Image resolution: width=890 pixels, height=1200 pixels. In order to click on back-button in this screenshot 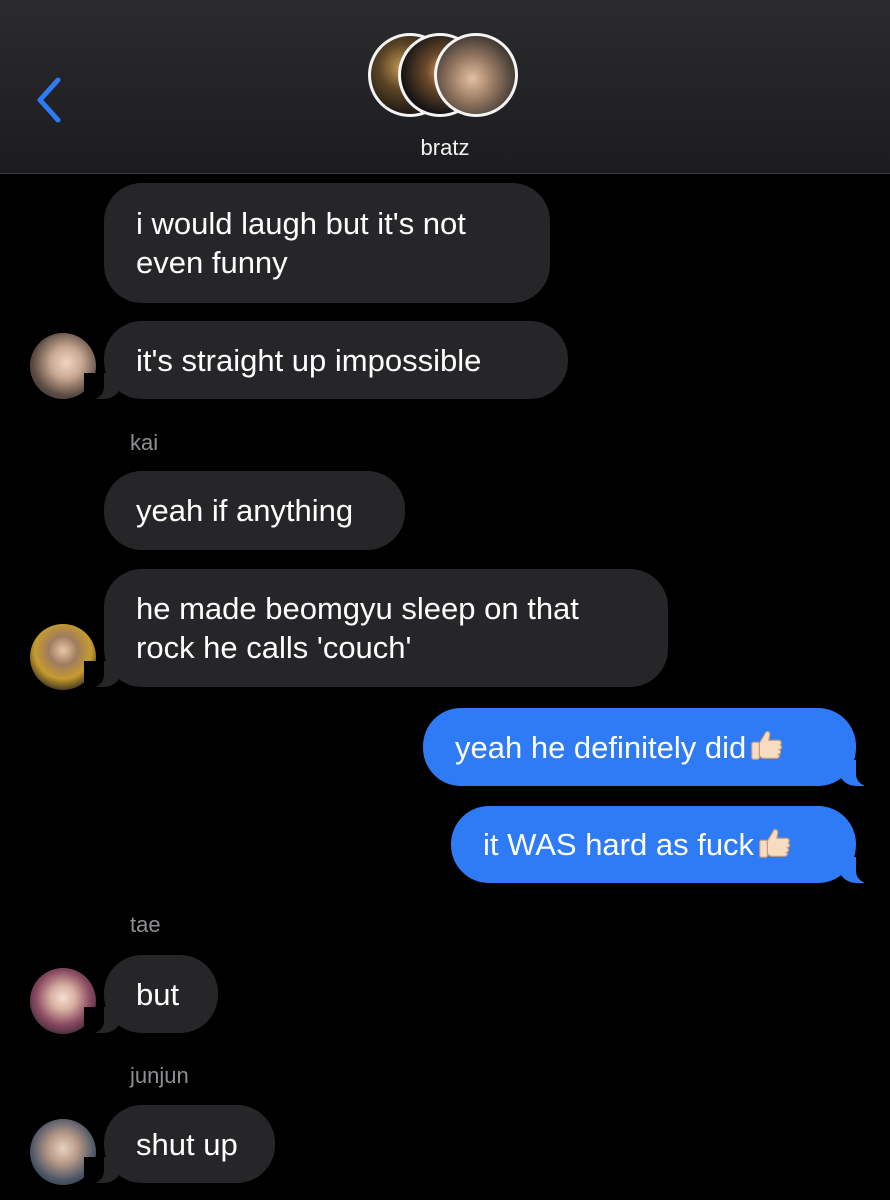, I will do `click(50, 100)`.